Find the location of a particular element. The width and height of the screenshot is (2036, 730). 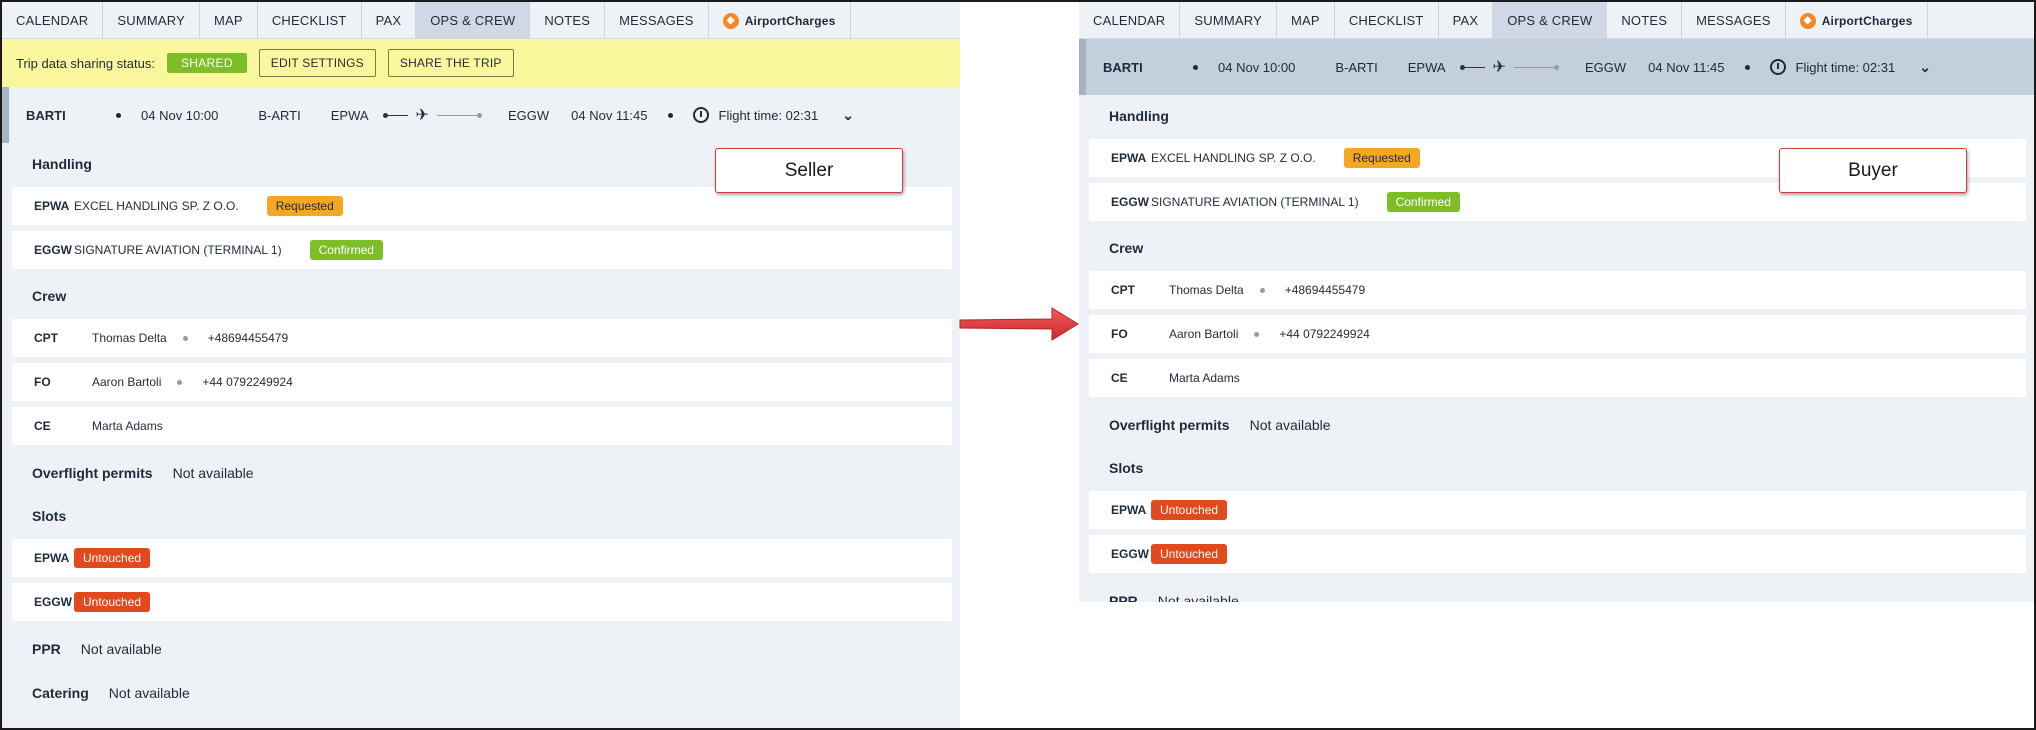

airport-charges-icon: ◆ is located at coordinates (730, 20).